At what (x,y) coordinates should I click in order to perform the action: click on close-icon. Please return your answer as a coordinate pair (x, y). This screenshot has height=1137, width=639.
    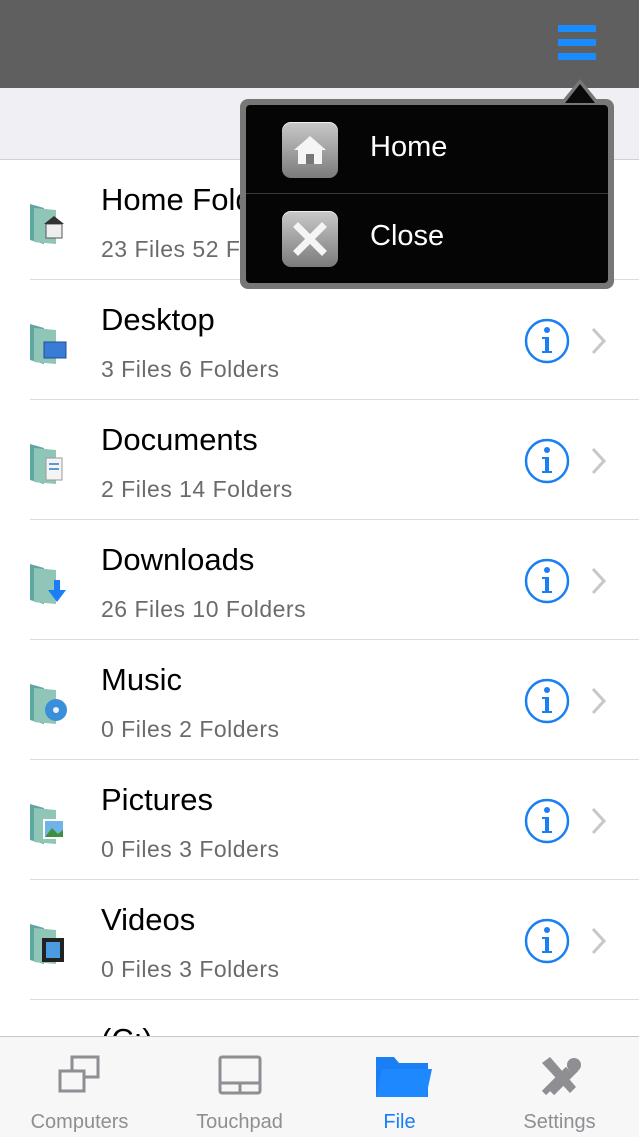
    Looking at the image, I should click on (310, 239).